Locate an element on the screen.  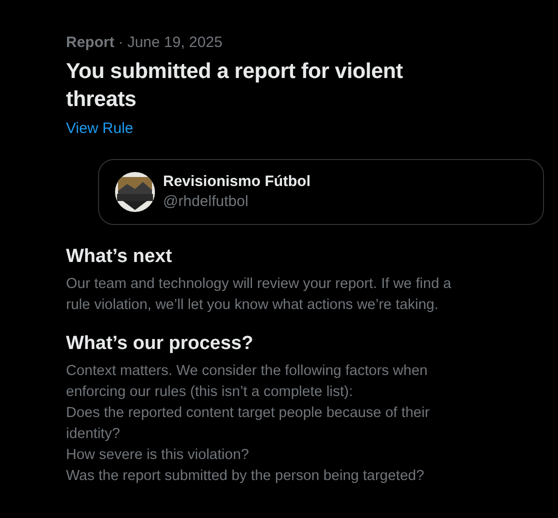
section-heading: What’s next is located at coordinates (119, 257).